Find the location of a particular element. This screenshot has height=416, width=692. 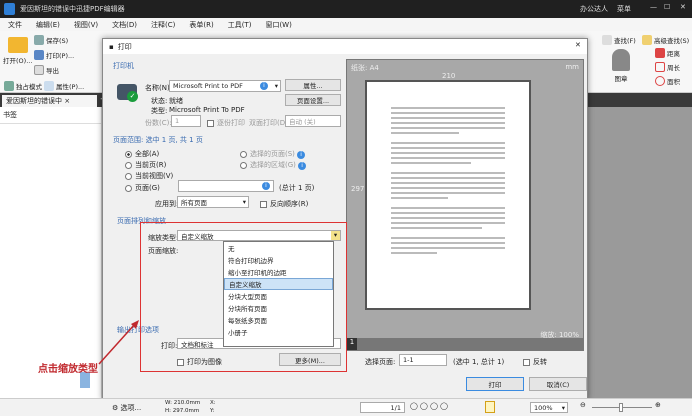

close-tab-icon: × is located at coordinates (67, 101).